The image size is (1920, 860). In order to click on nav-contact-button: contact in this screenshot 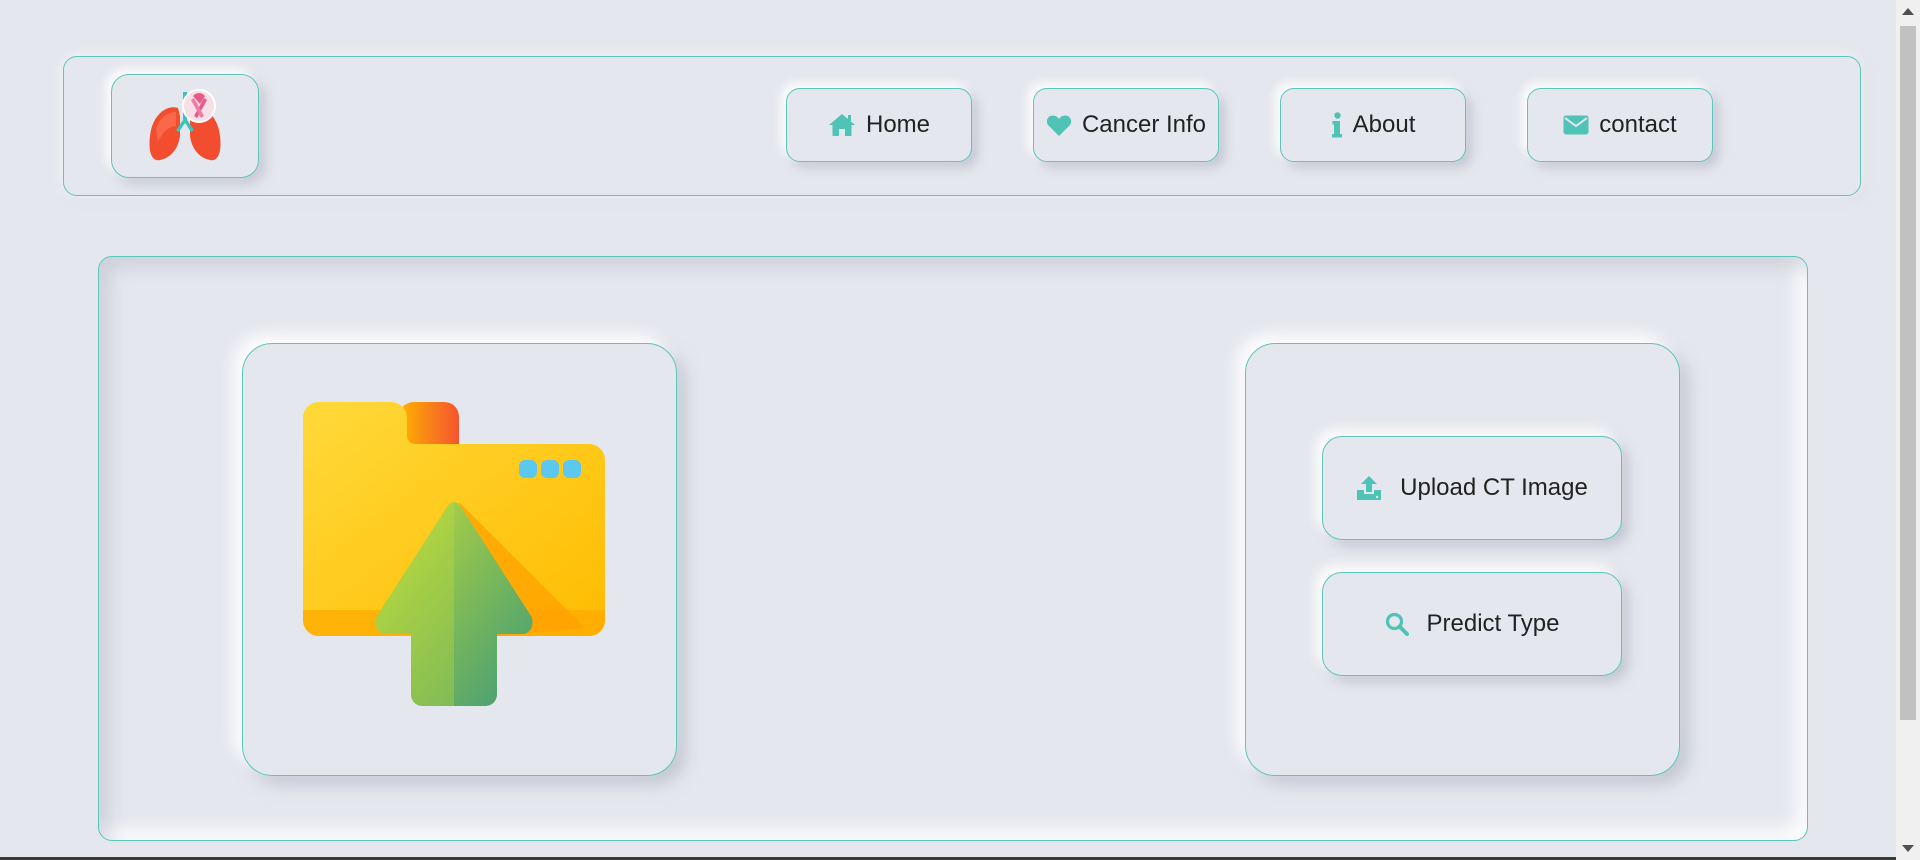, I will do `click(1620, 125)`.